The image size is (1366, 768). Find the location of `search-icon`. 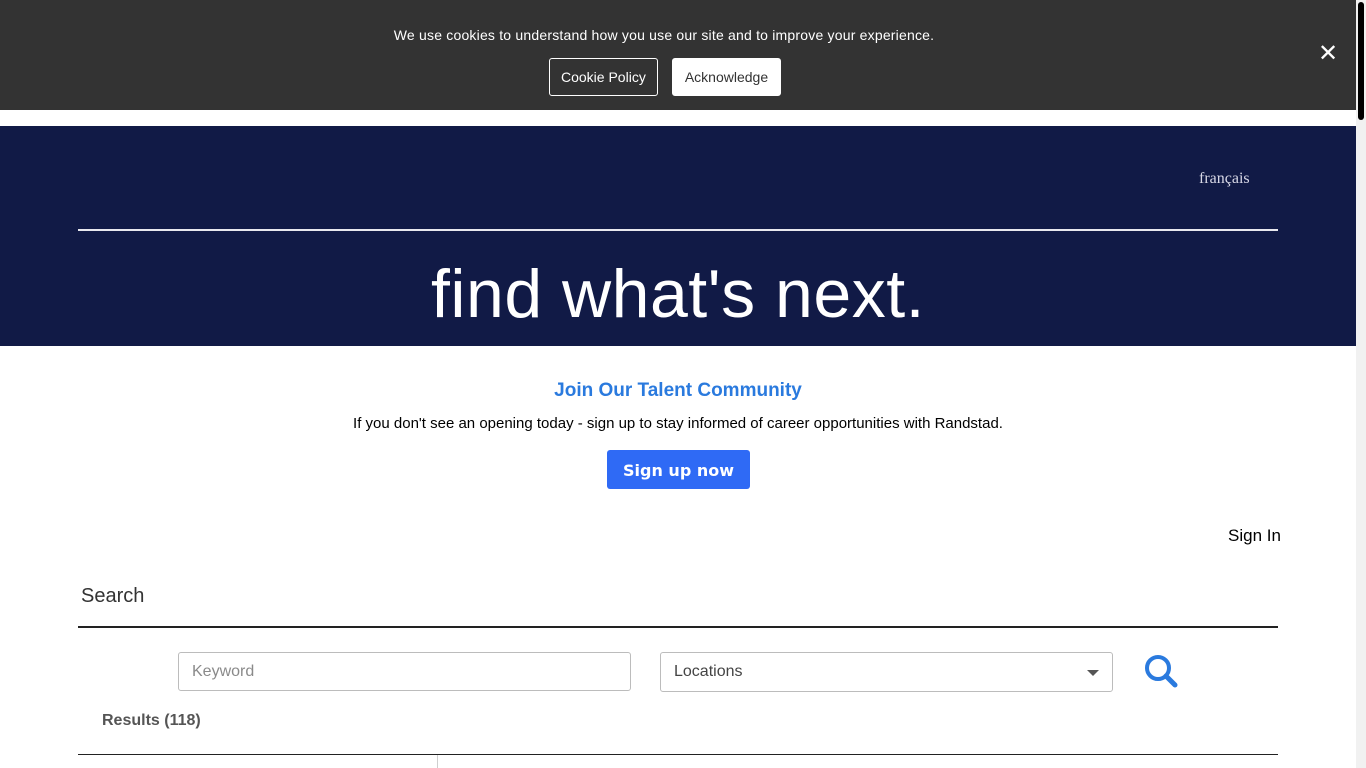

search-icon is located at coordinates (1160, 671).